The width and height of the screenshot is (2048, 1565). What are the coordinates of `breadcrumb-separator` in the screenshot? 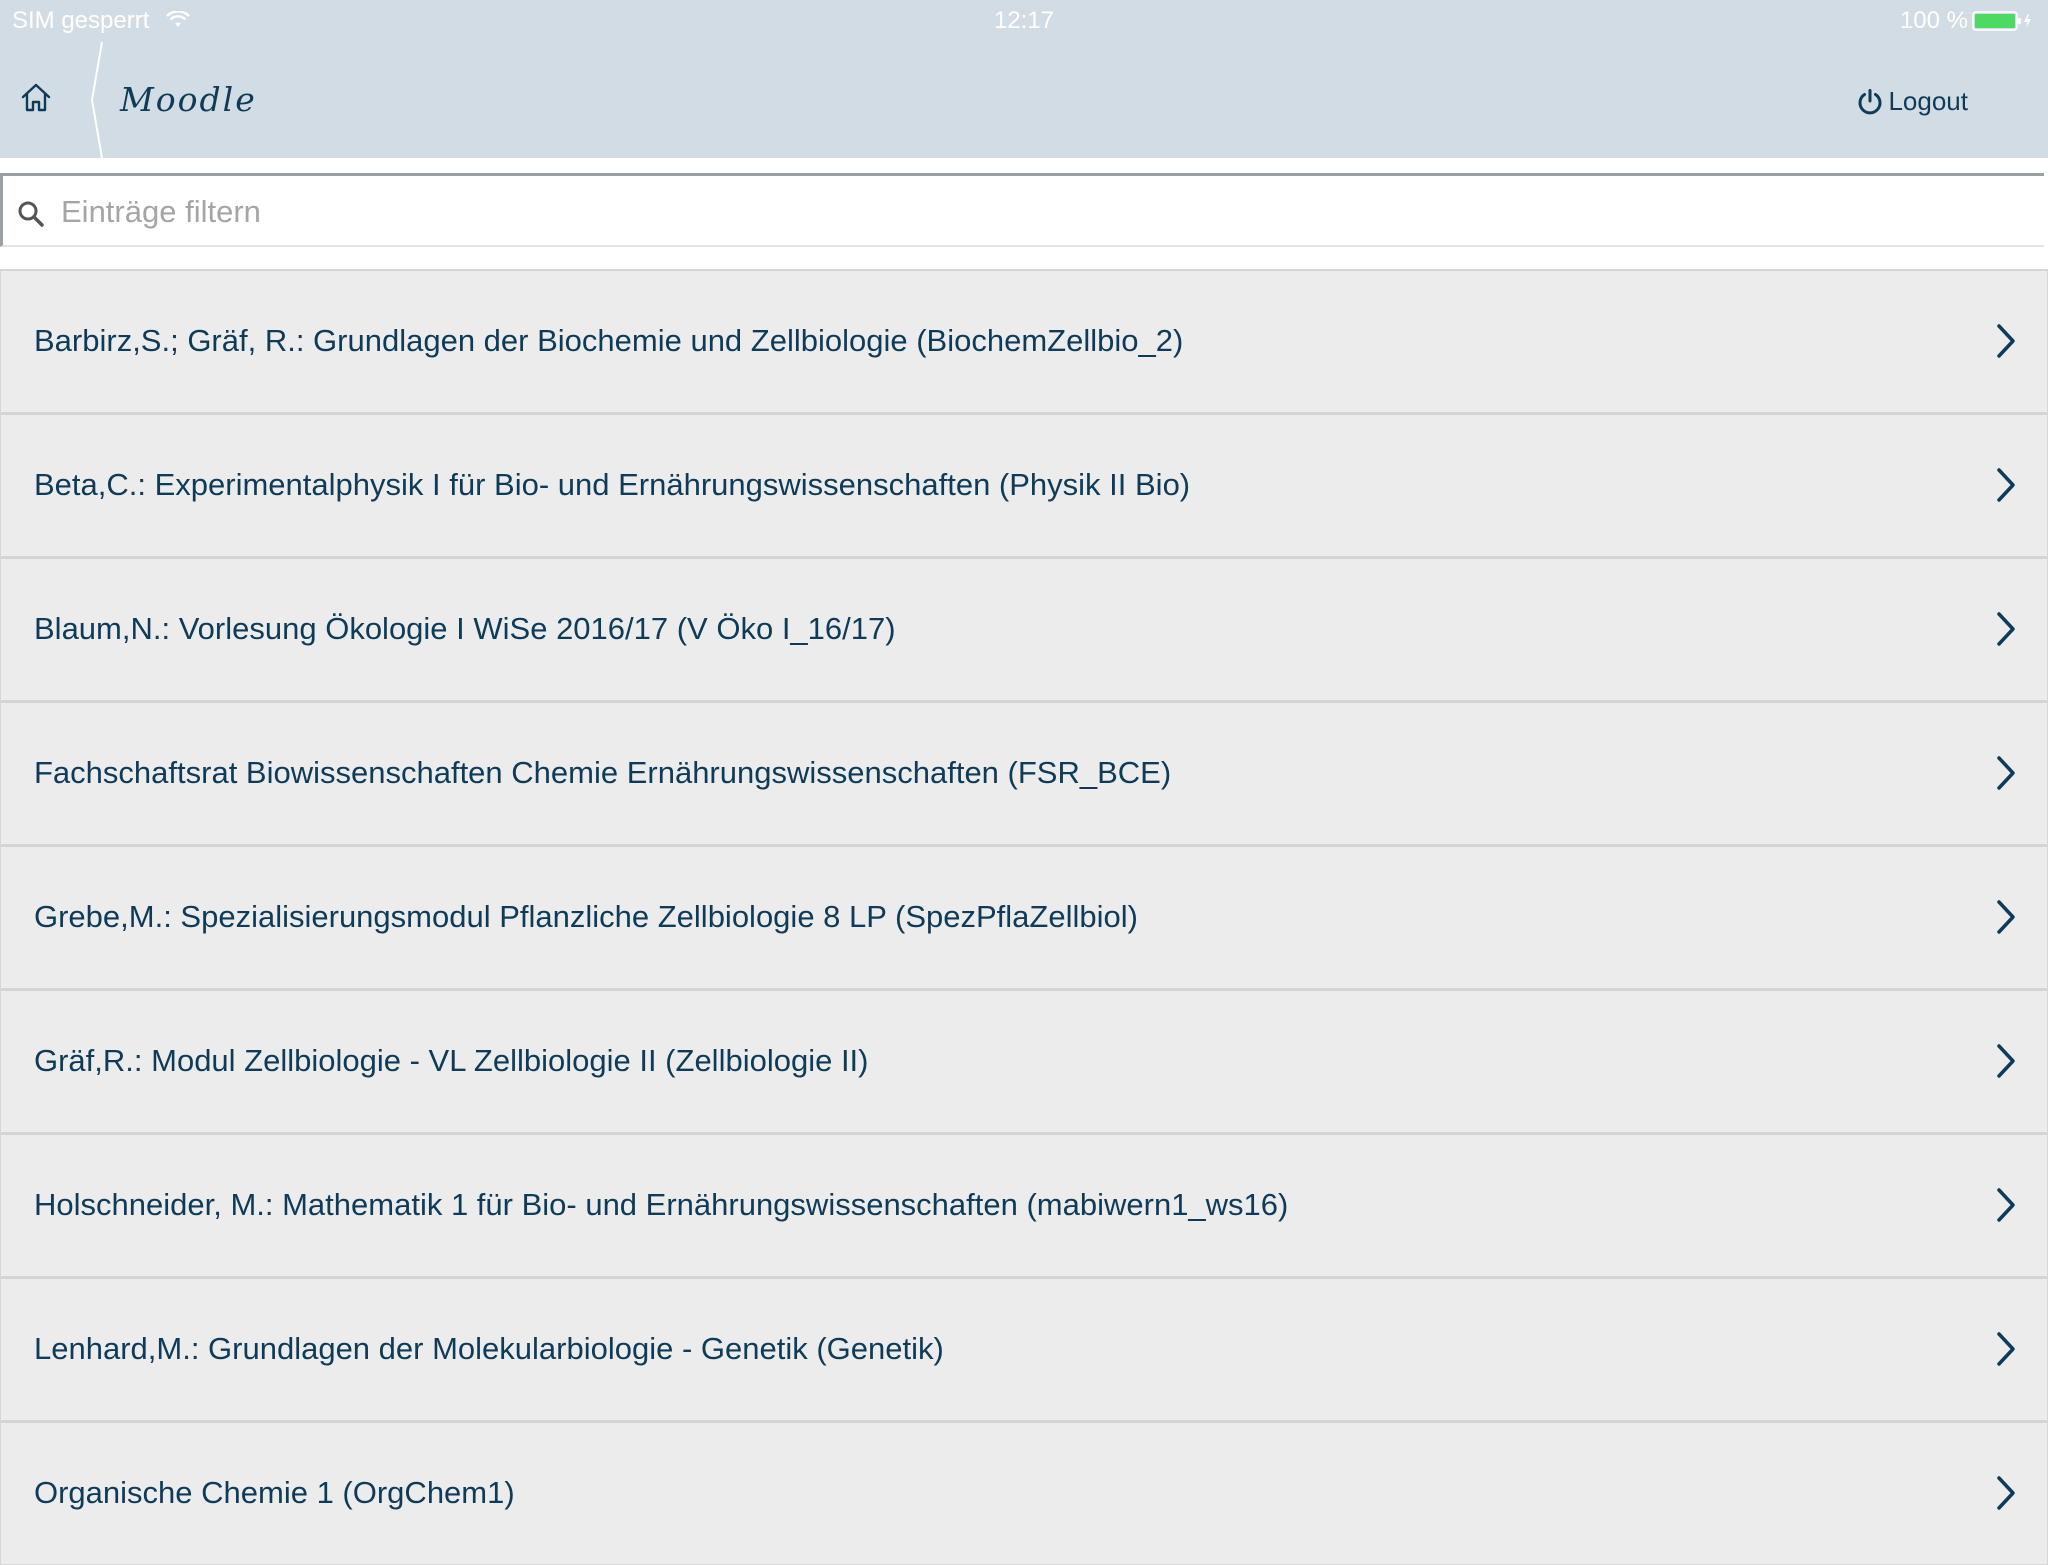 It's located at (96, 100).